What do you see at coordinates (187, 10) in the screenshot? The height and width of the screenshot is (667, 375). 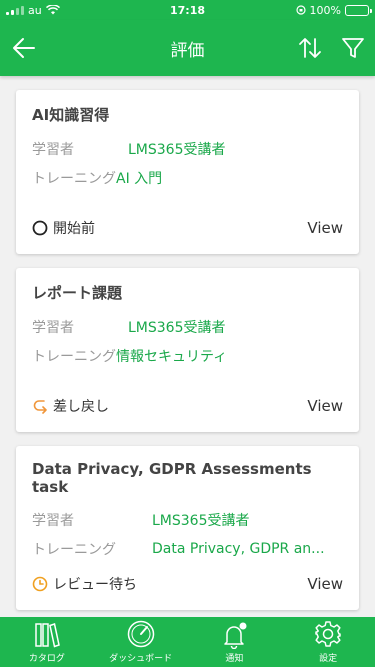 I see `status-bar: au 17:18 100%` at bounding box center [187, 10].